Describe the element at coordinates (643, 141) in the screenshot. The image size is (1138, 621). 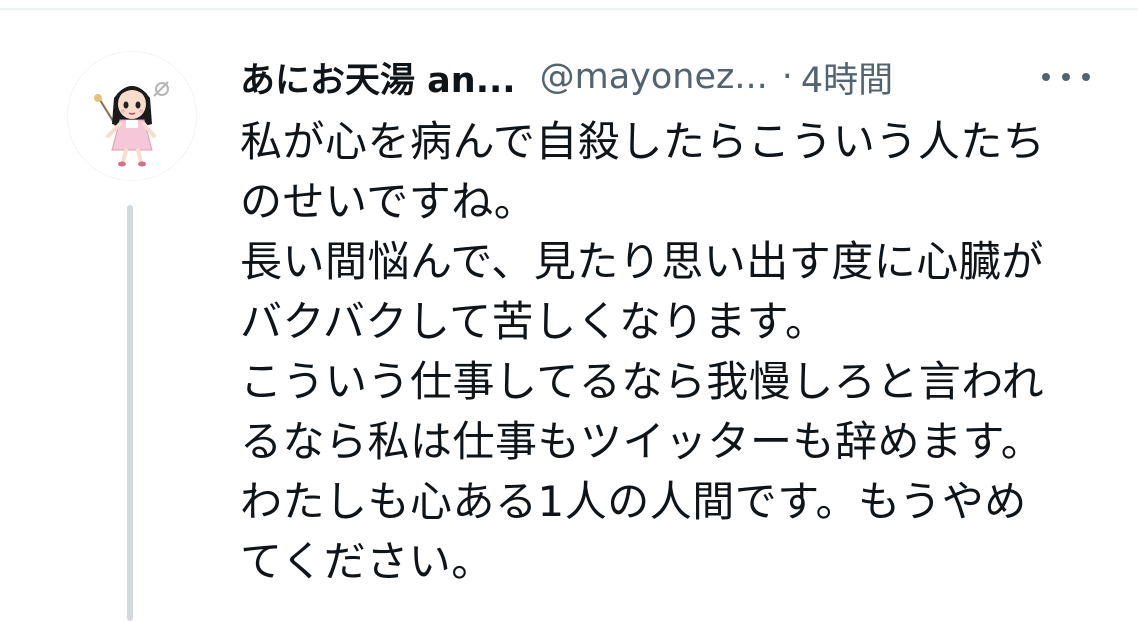
I see `tweet-text-line: 私が心を病んで自殺したらこういう人たち` at that location.